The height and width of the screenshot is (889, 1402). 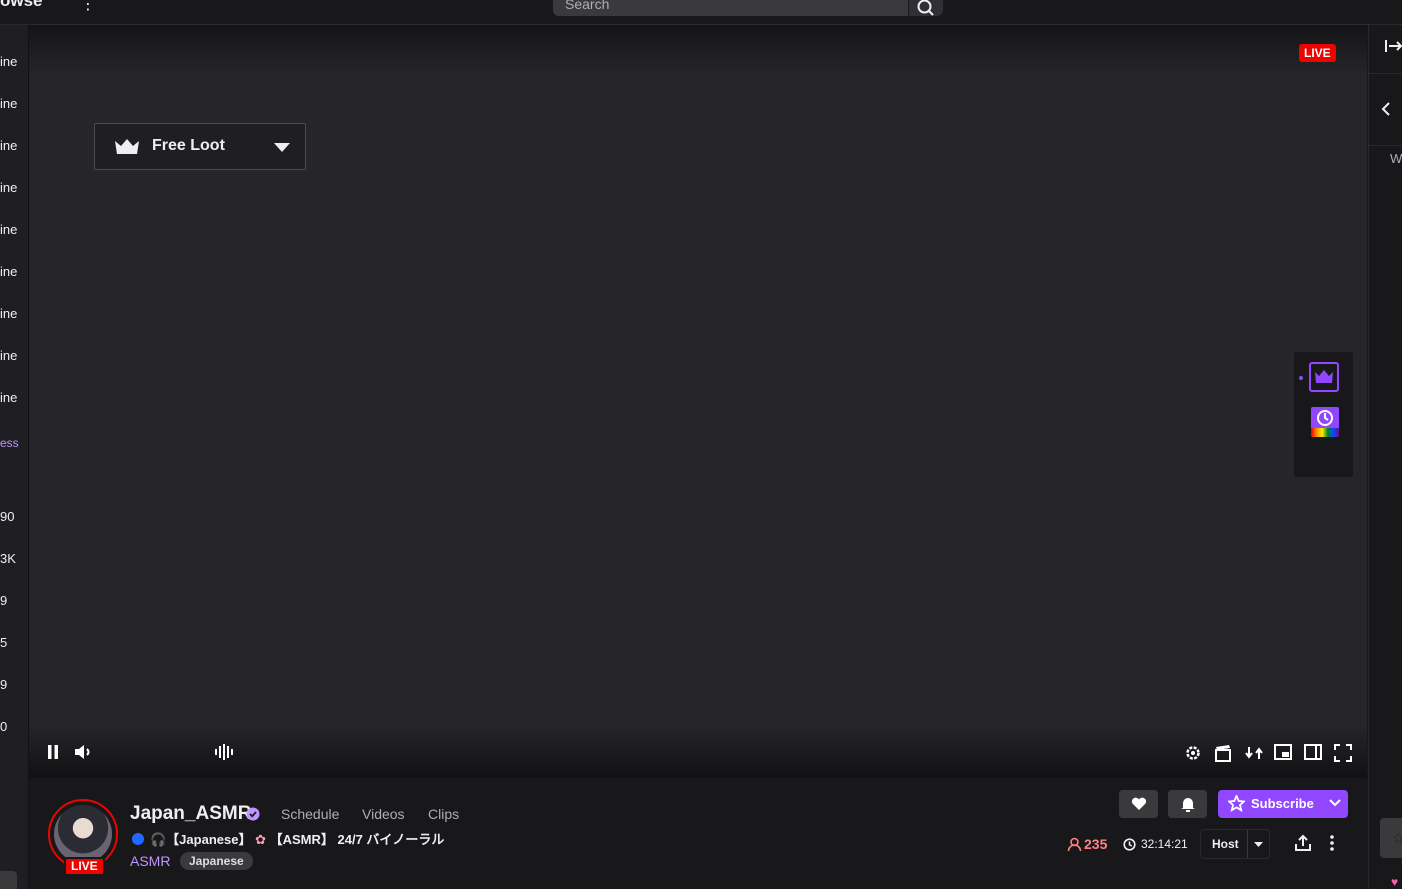 I want to click on heart-icon, so click(x=1139, y=803).